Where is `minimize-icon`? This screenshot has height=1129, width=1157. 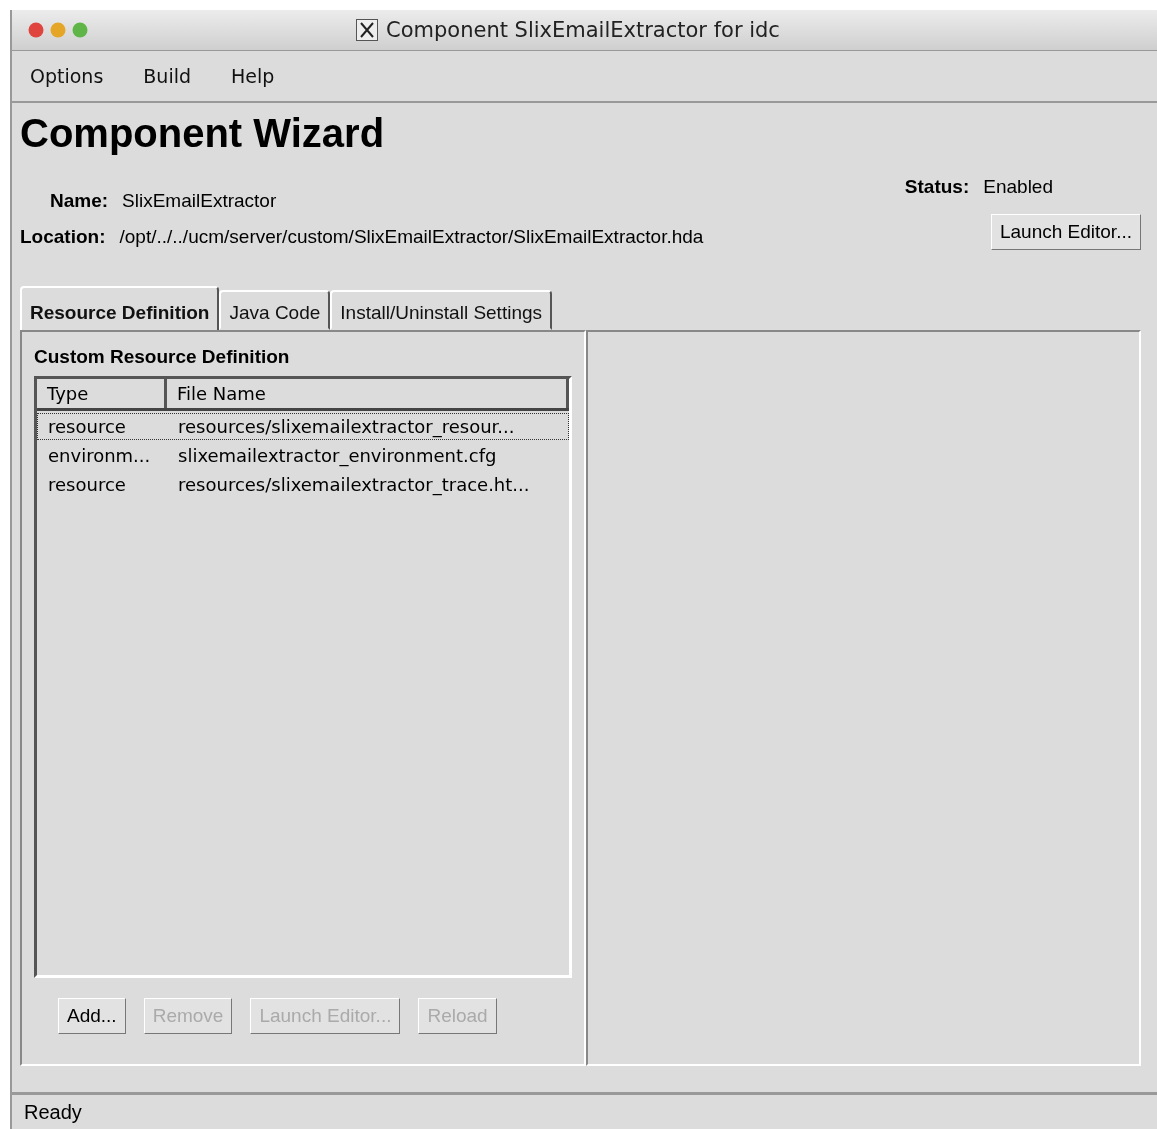
minimize-icon is located at coordinates (58, 30).